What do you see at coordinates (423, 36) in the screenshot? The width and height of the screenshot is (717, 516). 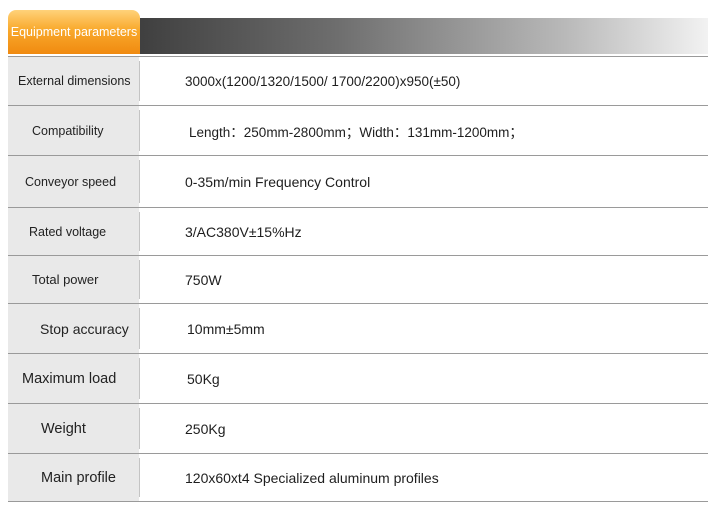 I see `header-gradient-bar` at bounding box center [423, 36].